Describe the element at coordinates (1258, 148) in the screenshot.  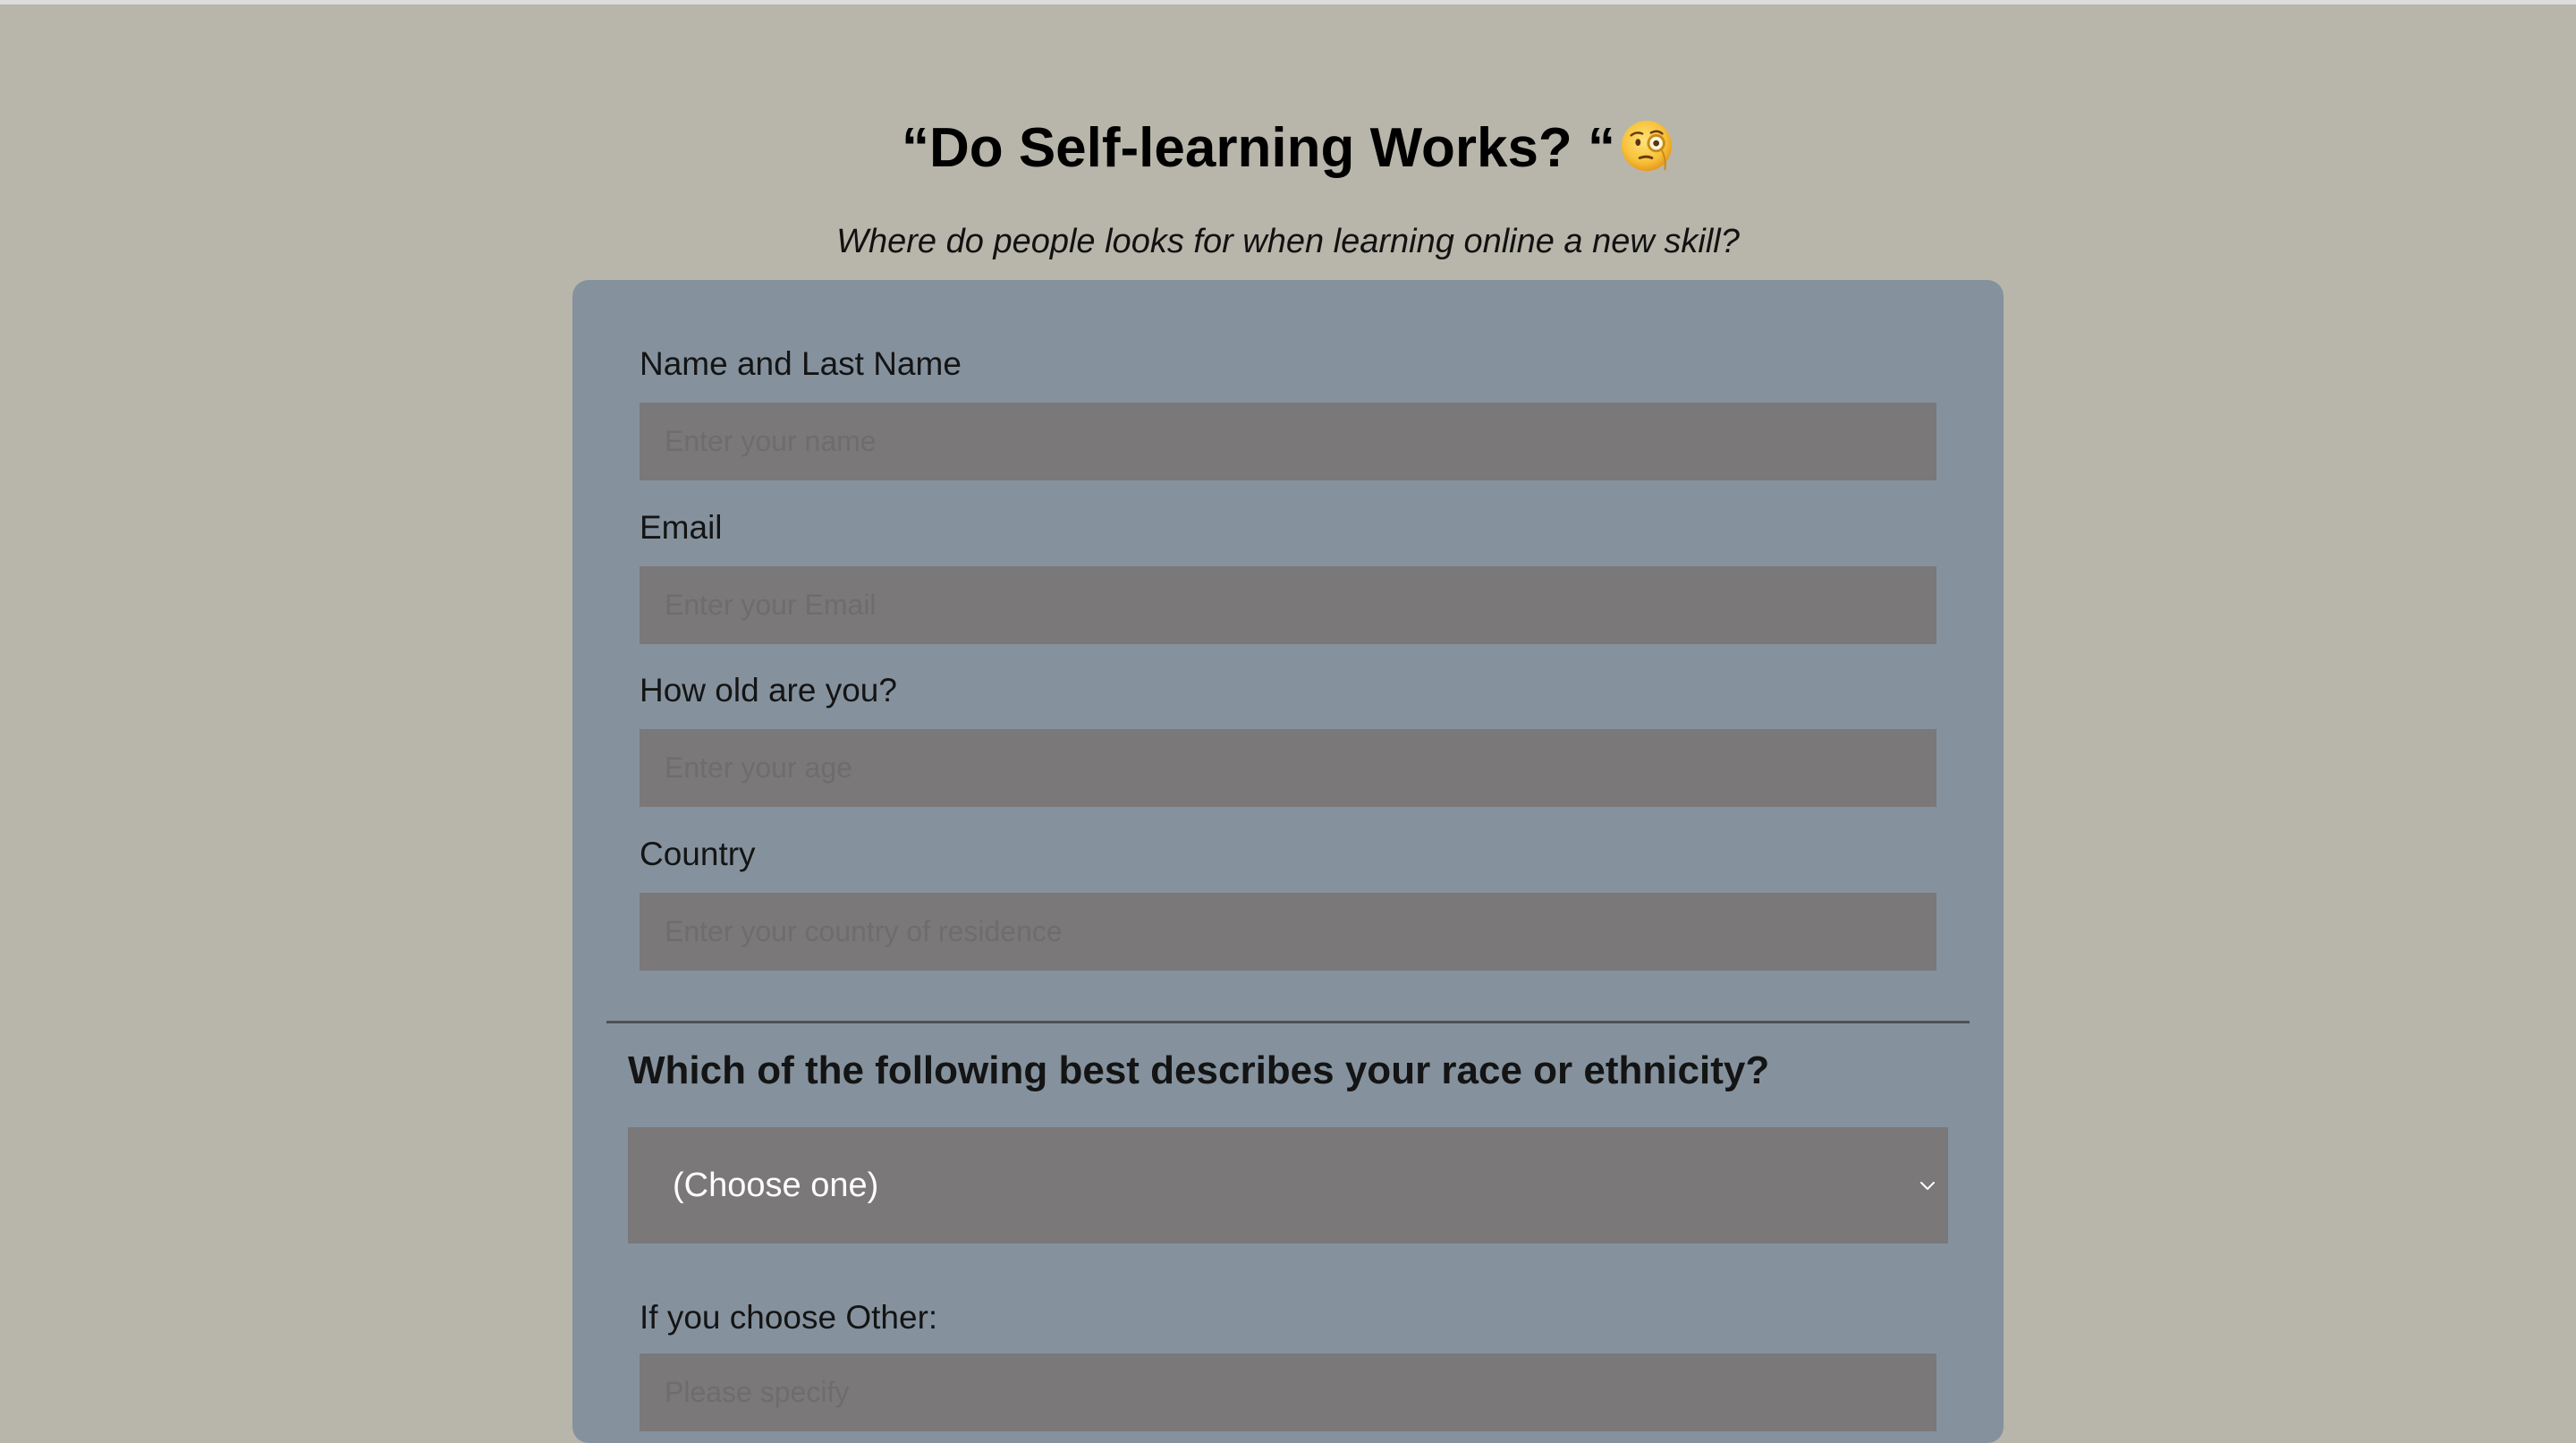
I see `page-title-text: “Do Self-learning Works? “` at that location.